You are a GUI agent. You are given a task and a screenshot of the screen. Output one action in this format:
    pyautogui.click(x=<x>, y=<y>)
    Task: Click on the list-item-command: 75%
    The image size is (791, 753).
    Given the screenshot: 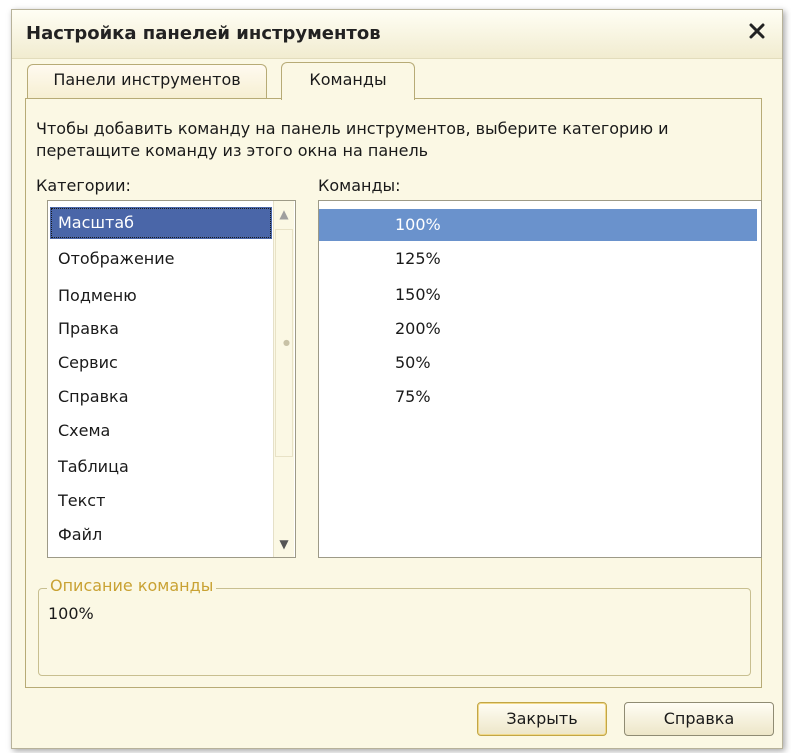 What is the action you would take?
    pyautogui.click(x=538, y=397)
    